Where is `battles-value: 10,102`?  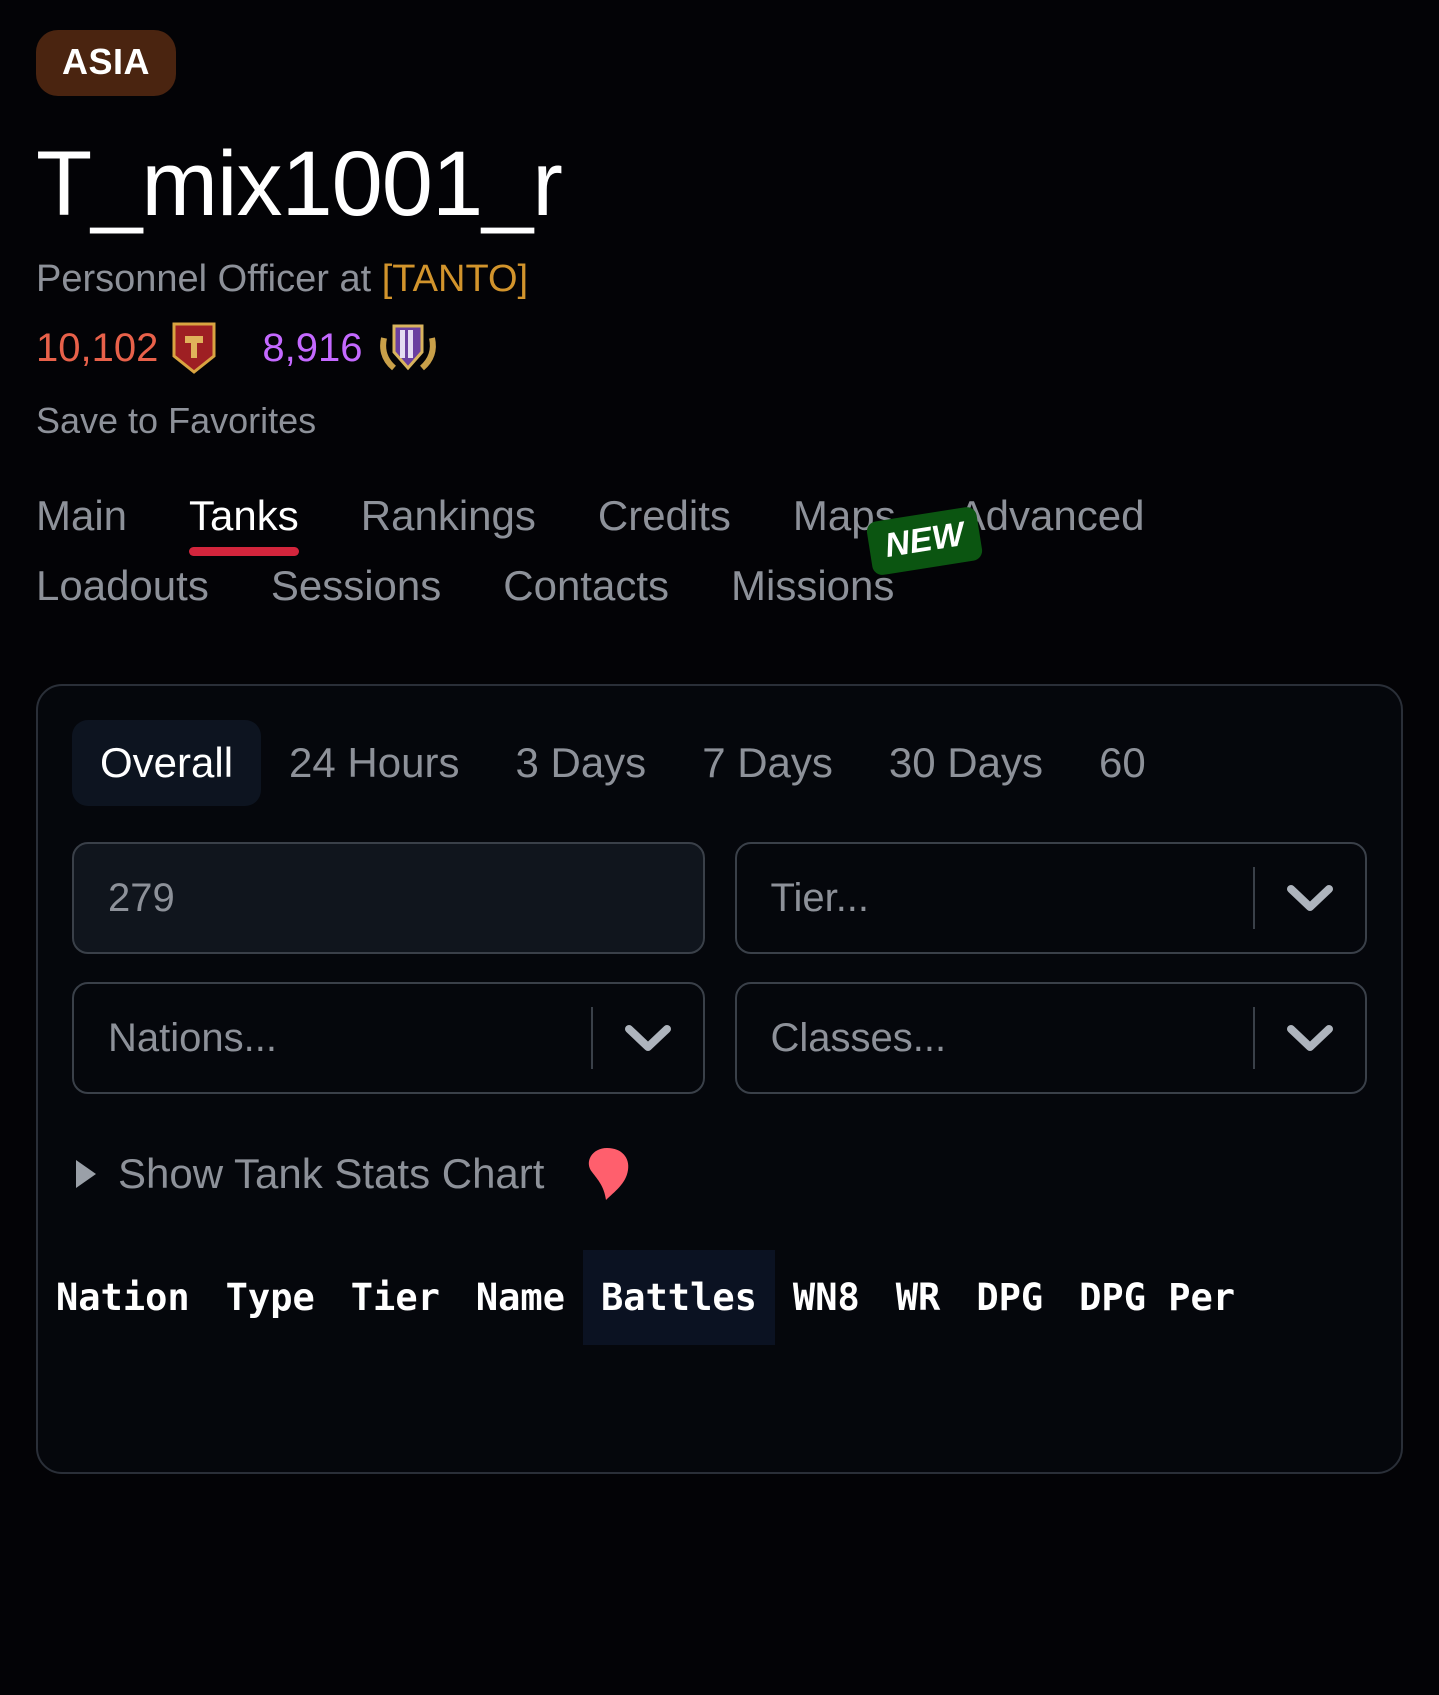 battles-value: 10,102 is located at coordinates (97, 348).